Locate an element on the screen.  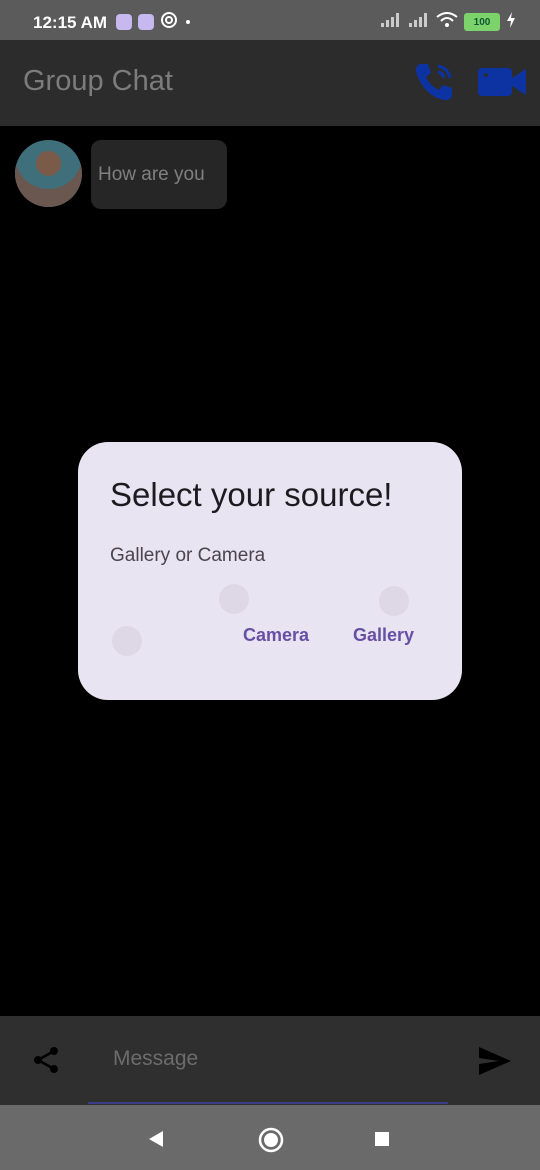
status-notification-icons is located at coordinates (154, 22).